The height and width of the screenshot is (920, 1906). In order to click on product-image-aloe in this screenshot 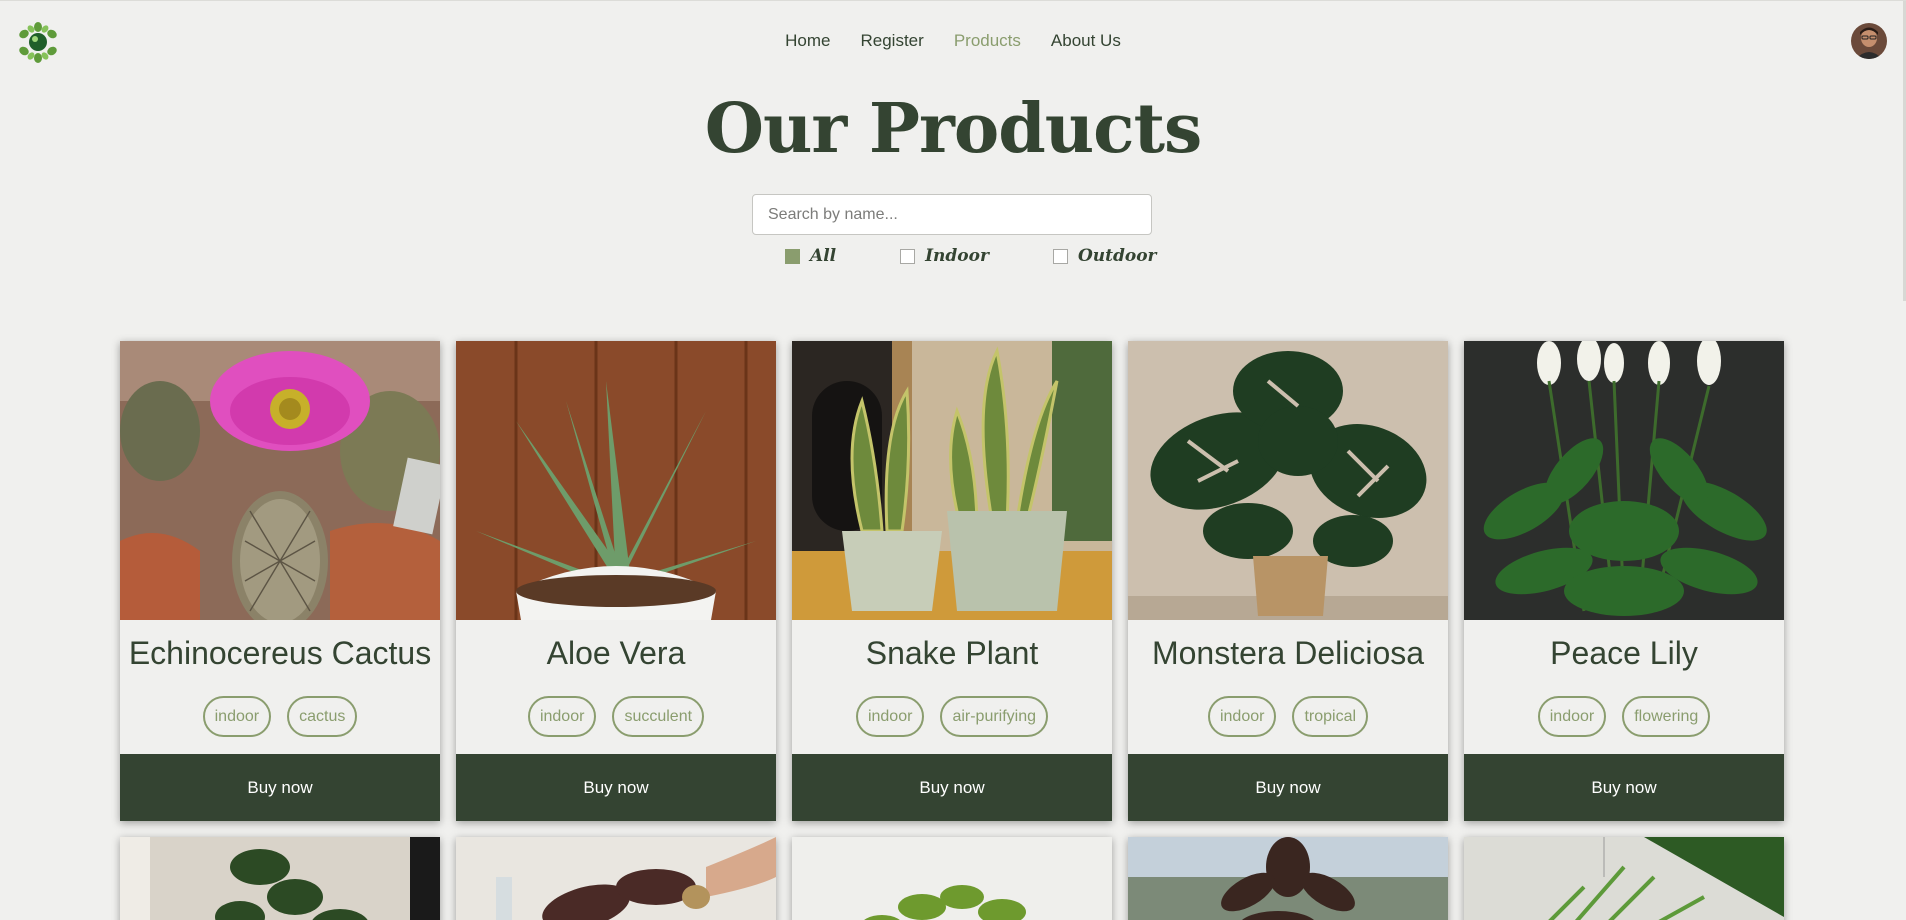, I will do `click(616, 480)`.